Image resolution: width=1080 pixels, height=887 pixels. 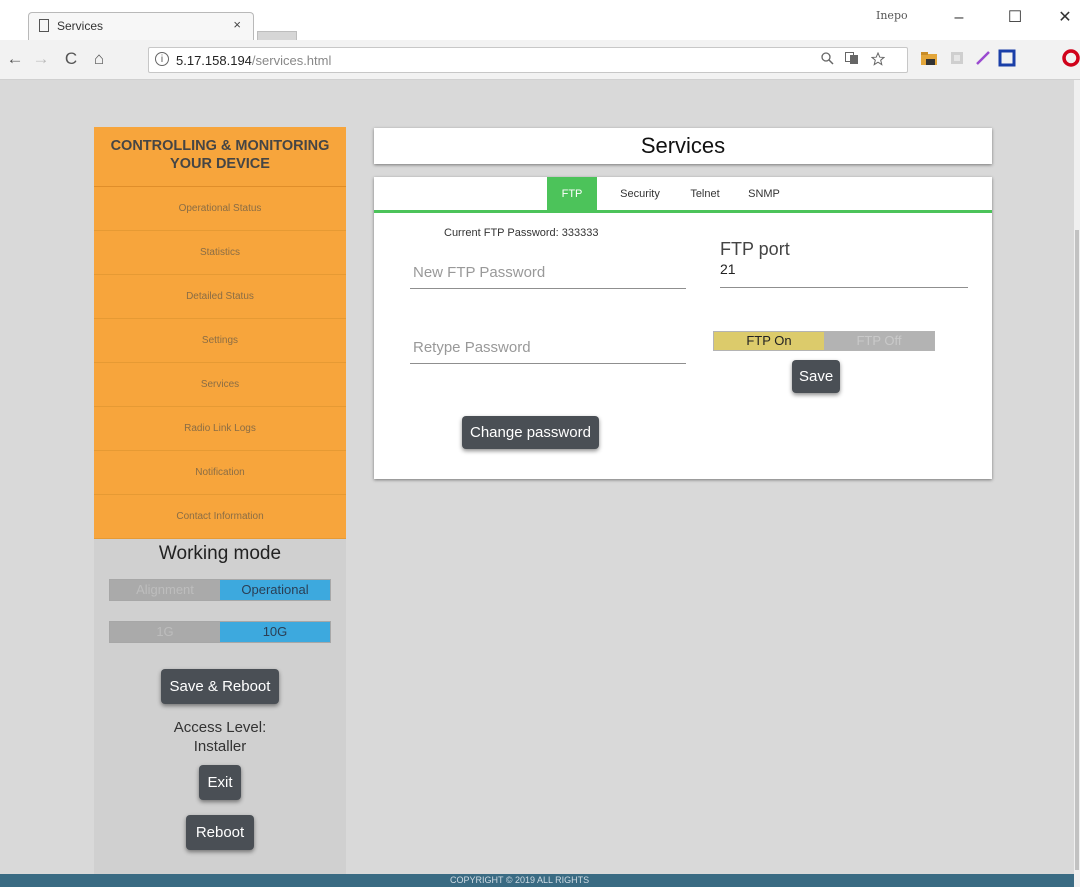 I want to click on scrollbar-thumb, so click(x=1077, y=550).